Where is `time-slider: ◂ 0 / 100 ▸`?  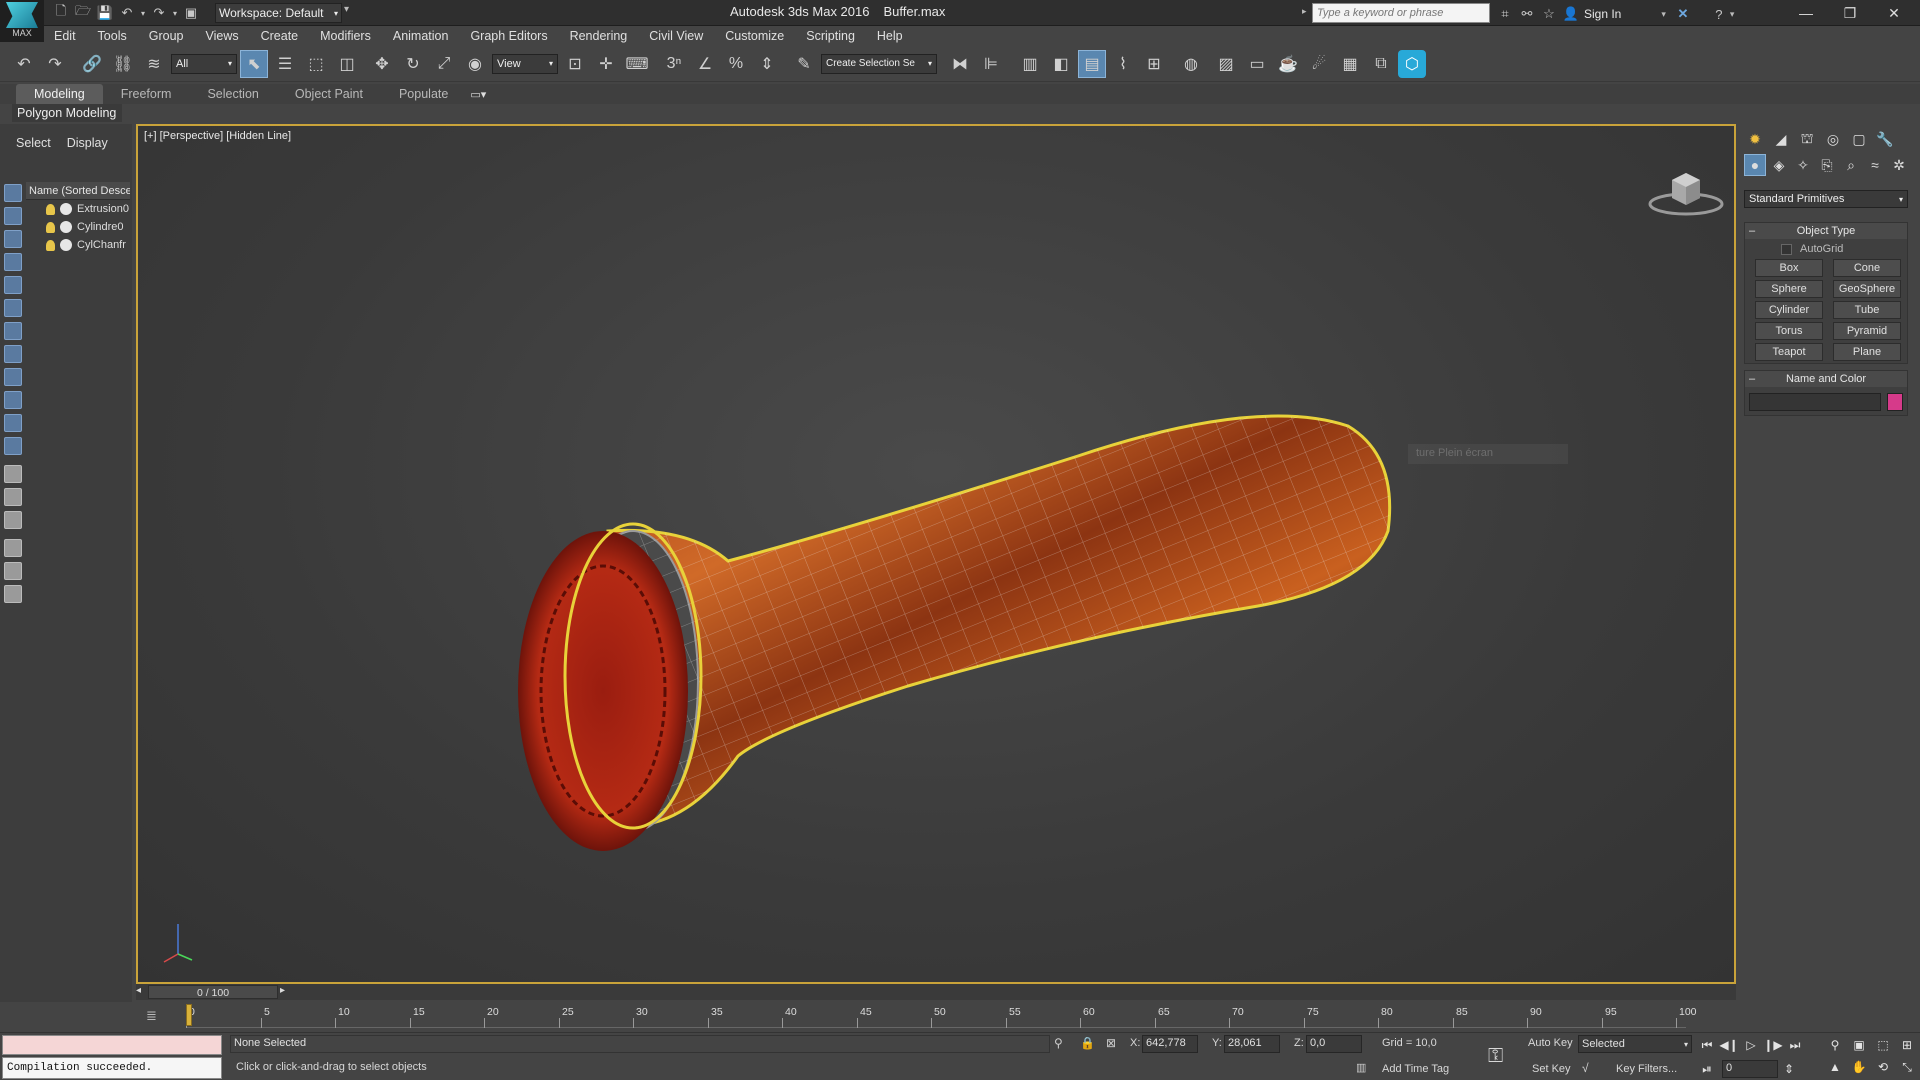
time-slider: ◂ 0 / 100 ▸ is located at coordinates (936, 992).